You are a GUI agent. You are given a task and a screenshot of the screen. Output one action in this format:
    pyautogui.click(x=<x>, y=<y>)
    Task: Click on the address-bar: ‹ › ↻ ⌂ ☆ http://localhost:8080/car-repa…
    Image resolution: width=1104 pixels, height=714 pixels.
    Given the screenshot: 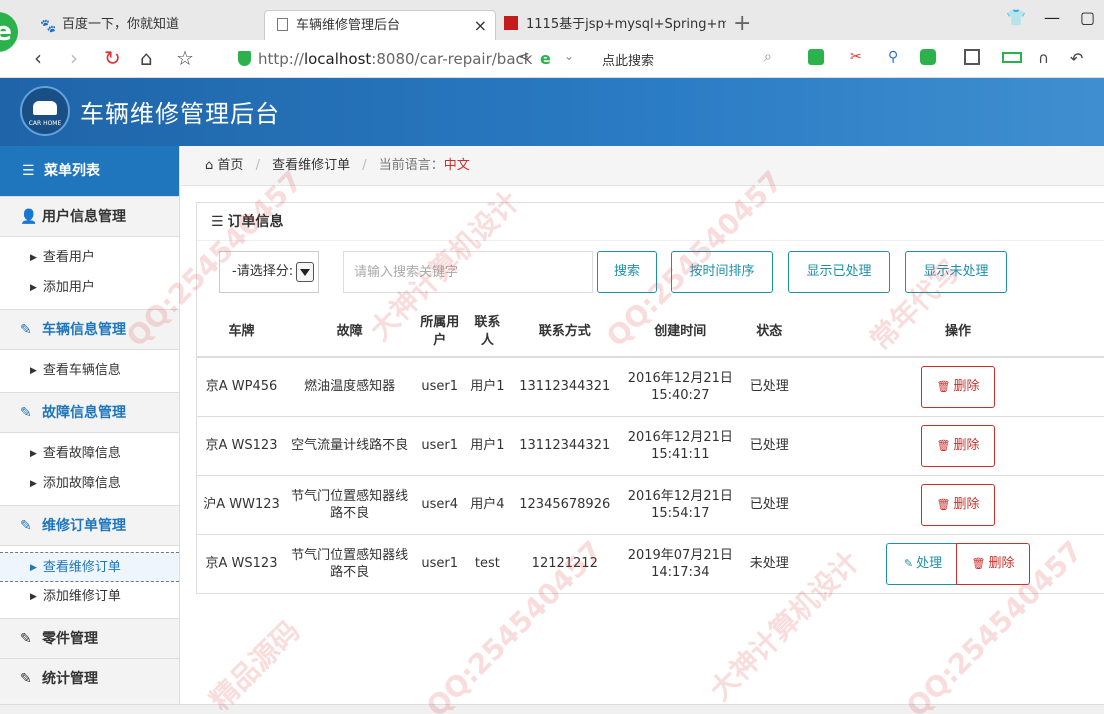 What is the action you would take?
    pyautogui.click(x=552, y=59)
    